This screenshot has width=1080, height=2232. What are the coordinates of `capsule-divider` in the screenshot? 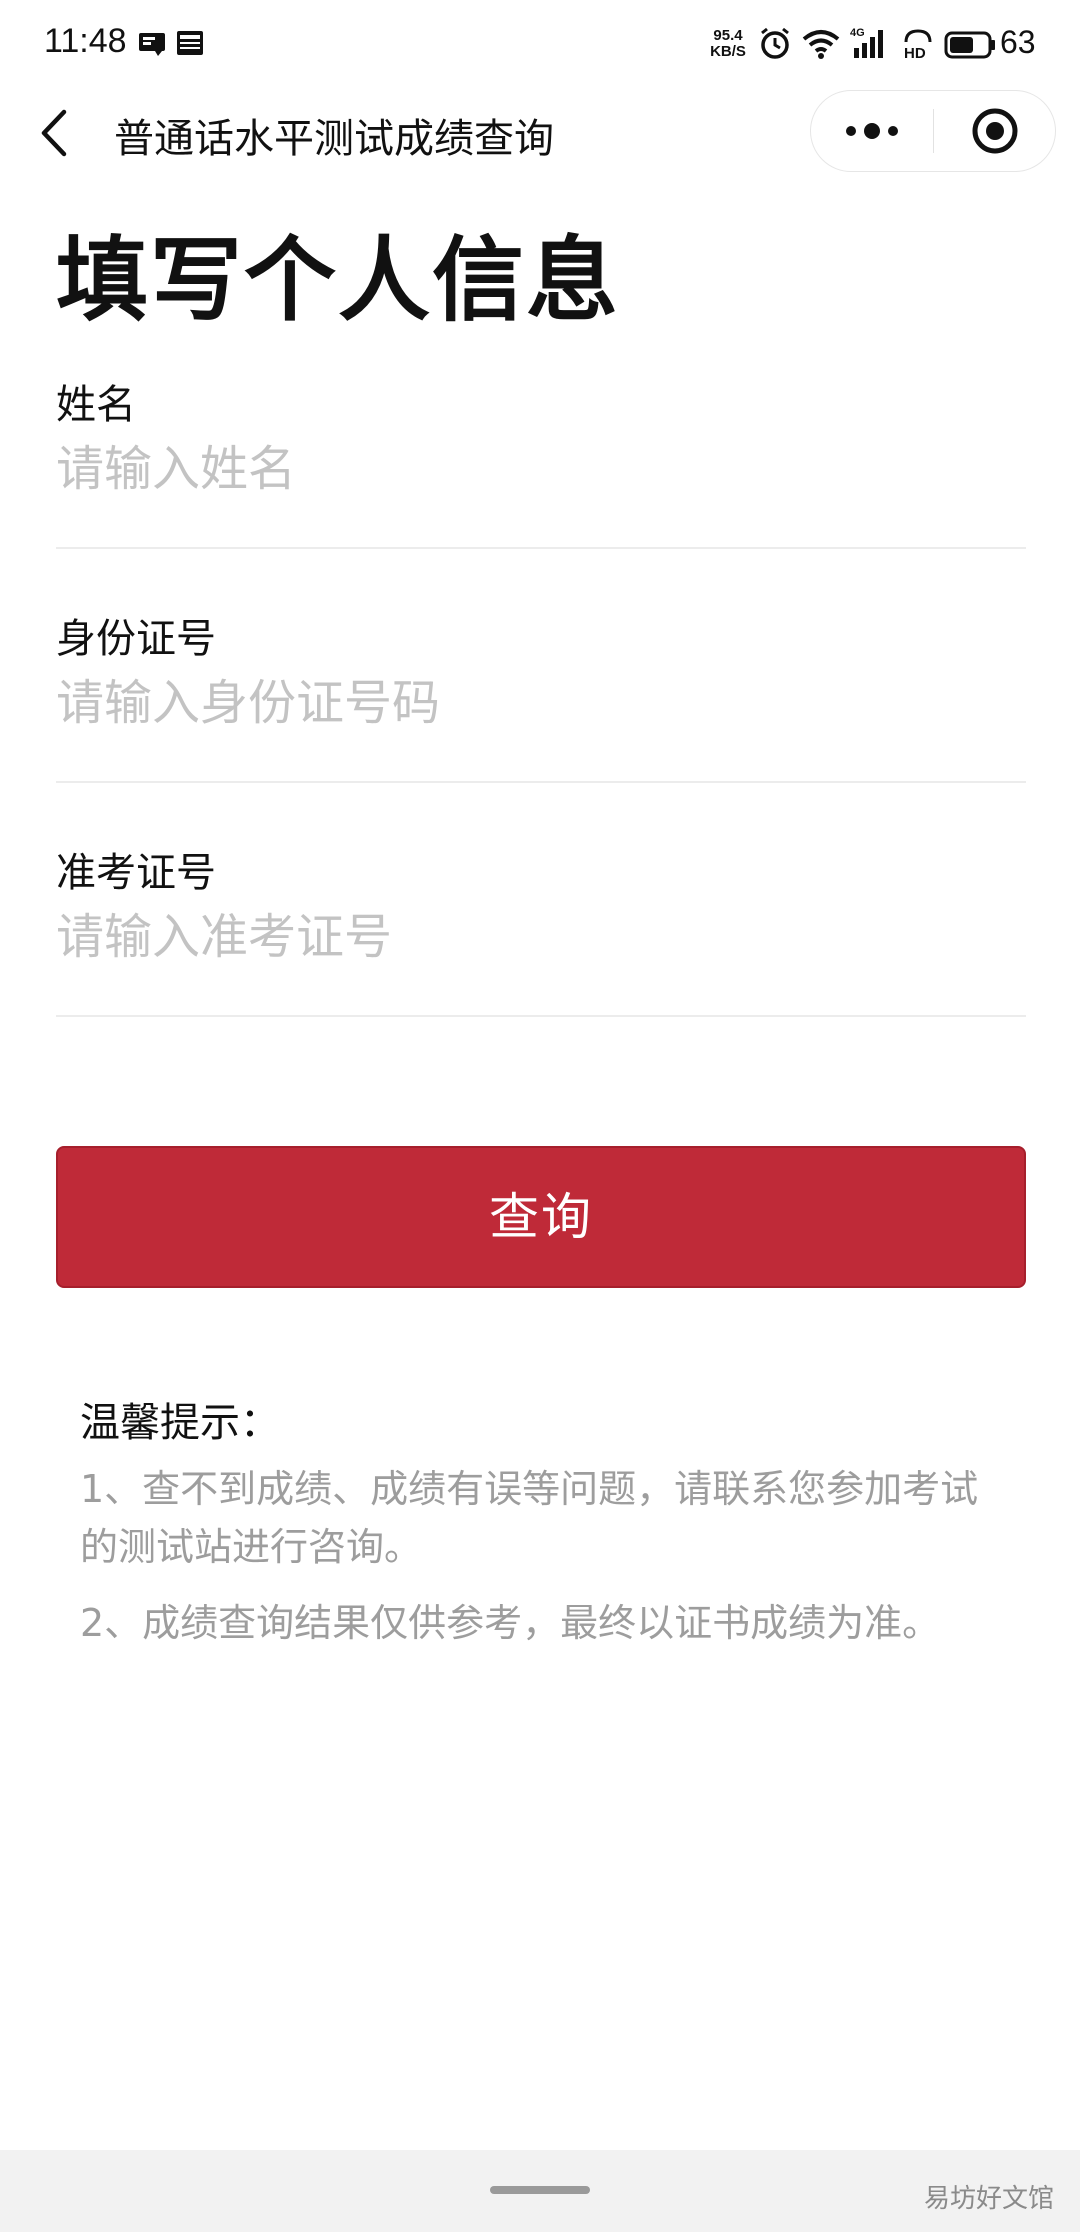 It's located at (933, 131).